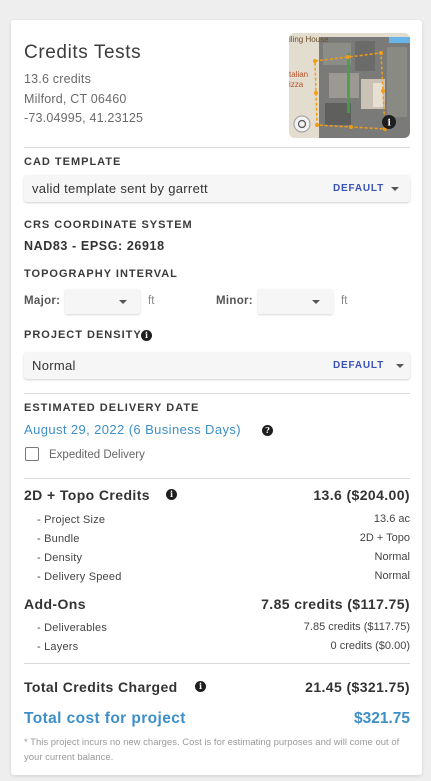 The height and width of the screenshot is (781, 431). I want to click on crs-heading: CRS COORDINATE SYSTEM, so click(108, 225).